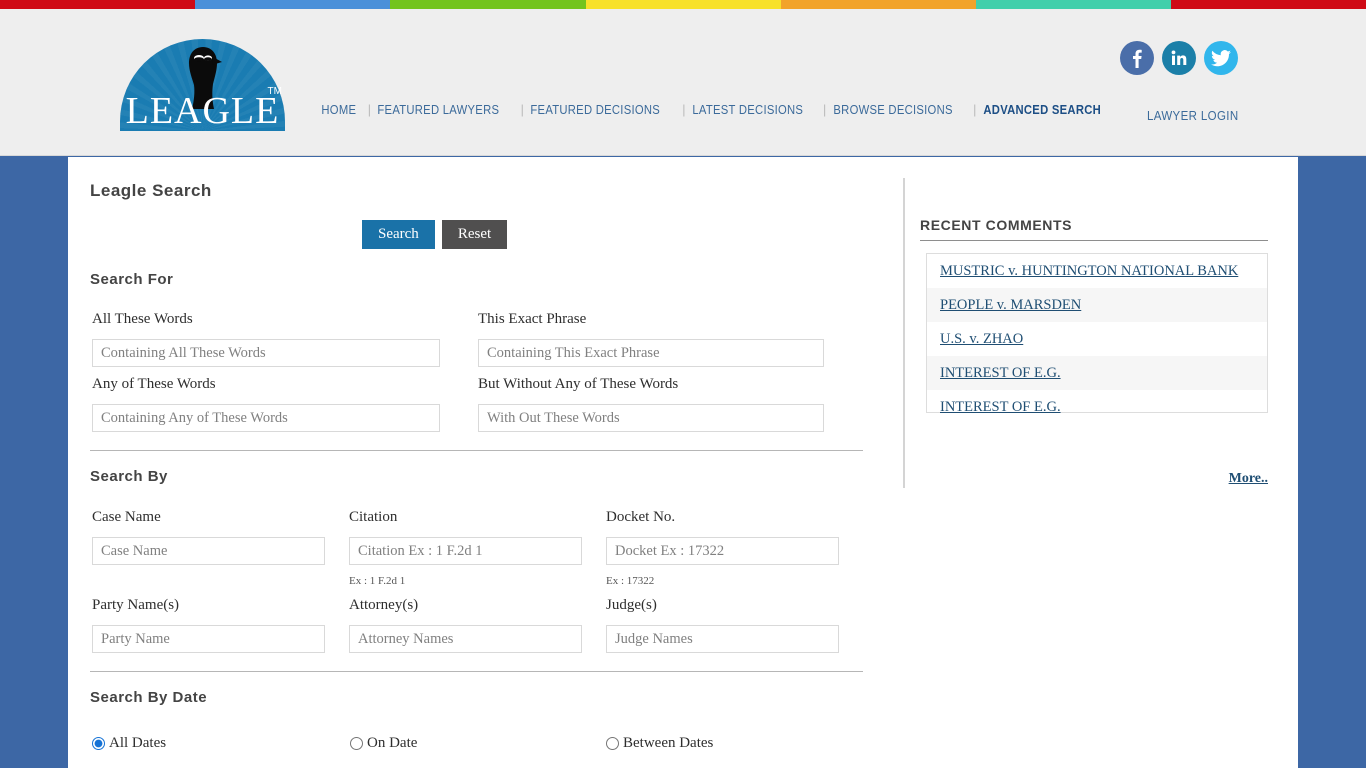 The image size is (1366, 768). What do you see at coordinates (996, 225) in the screenshot?
I see `recent-comments-title: RECENT COMMENTS` at bounding box center [996, 225].